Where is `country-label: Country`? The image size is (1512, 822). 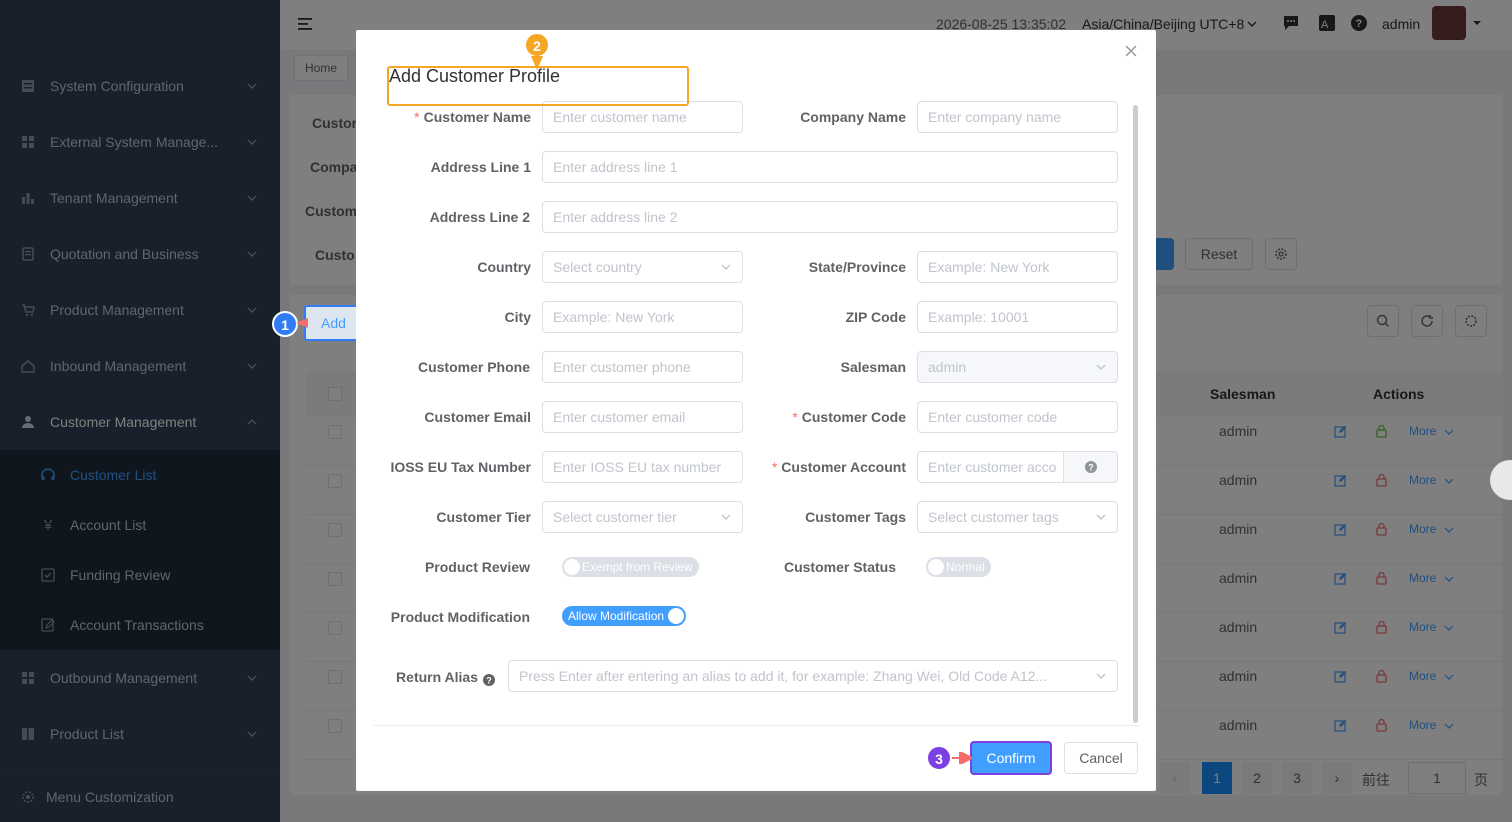 country-label: Country is located at coordinates (504, 267).